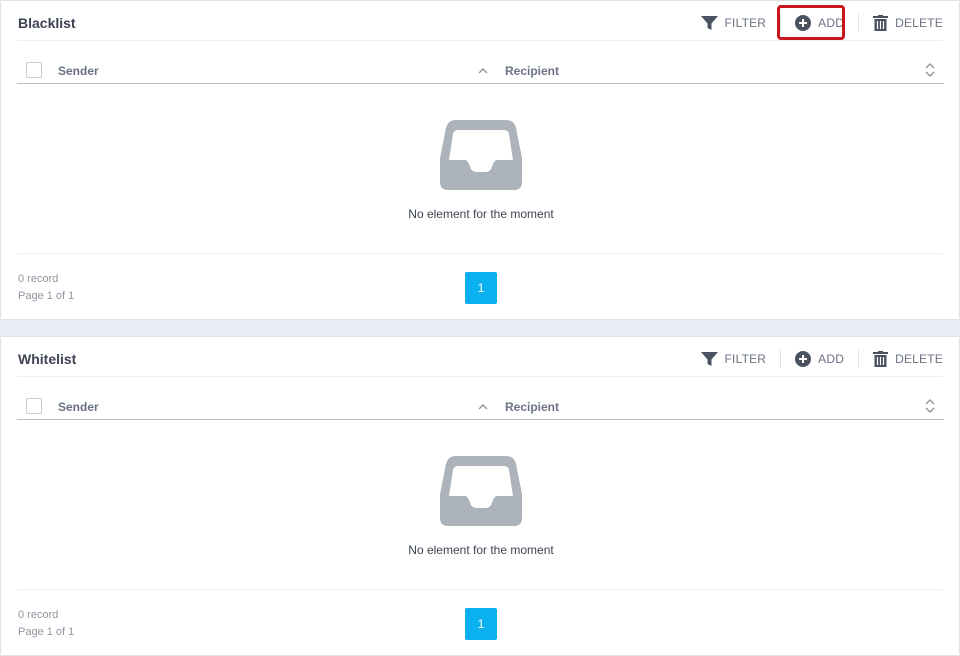  Describe the element at coordinates (811, 22) in the screenshot. I see `highlight-box` at that location.